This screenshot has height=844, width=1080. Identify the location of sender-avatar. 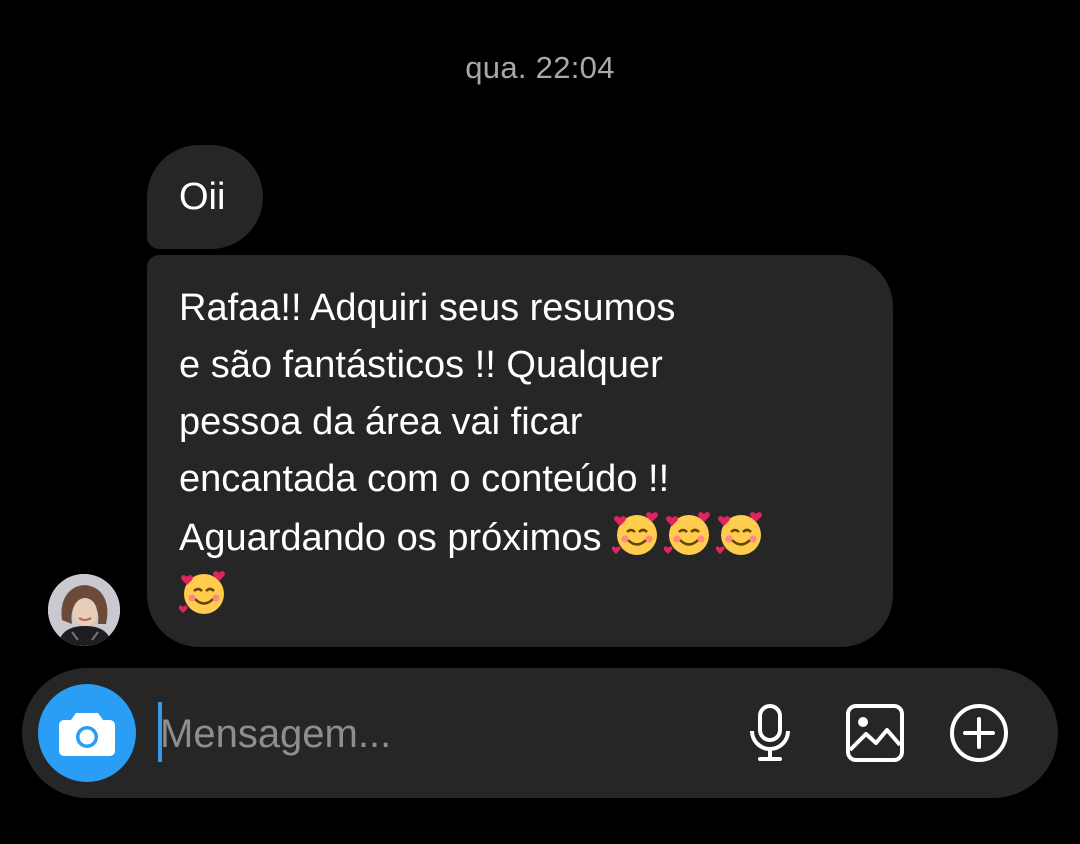
(84, 610).